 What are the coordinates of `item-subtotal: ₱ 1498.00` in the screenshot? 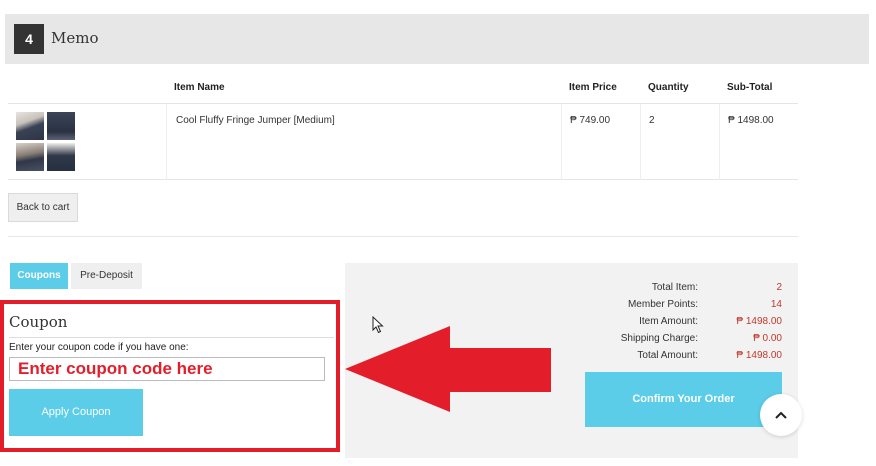 It's located at (751, 120).